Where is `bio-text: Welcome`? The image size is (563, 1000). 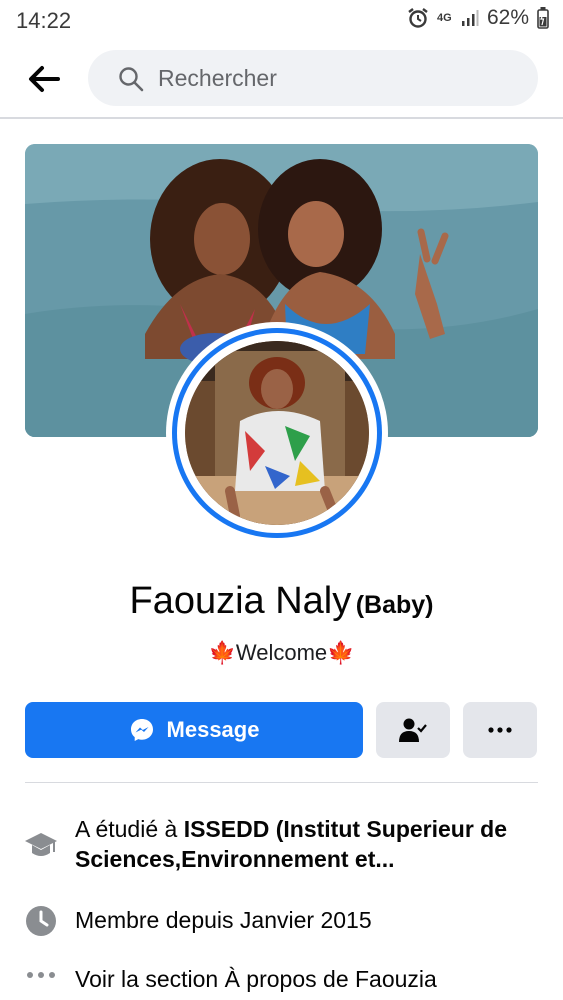
bio-text: Welcome is located at coordinates (281, 652).